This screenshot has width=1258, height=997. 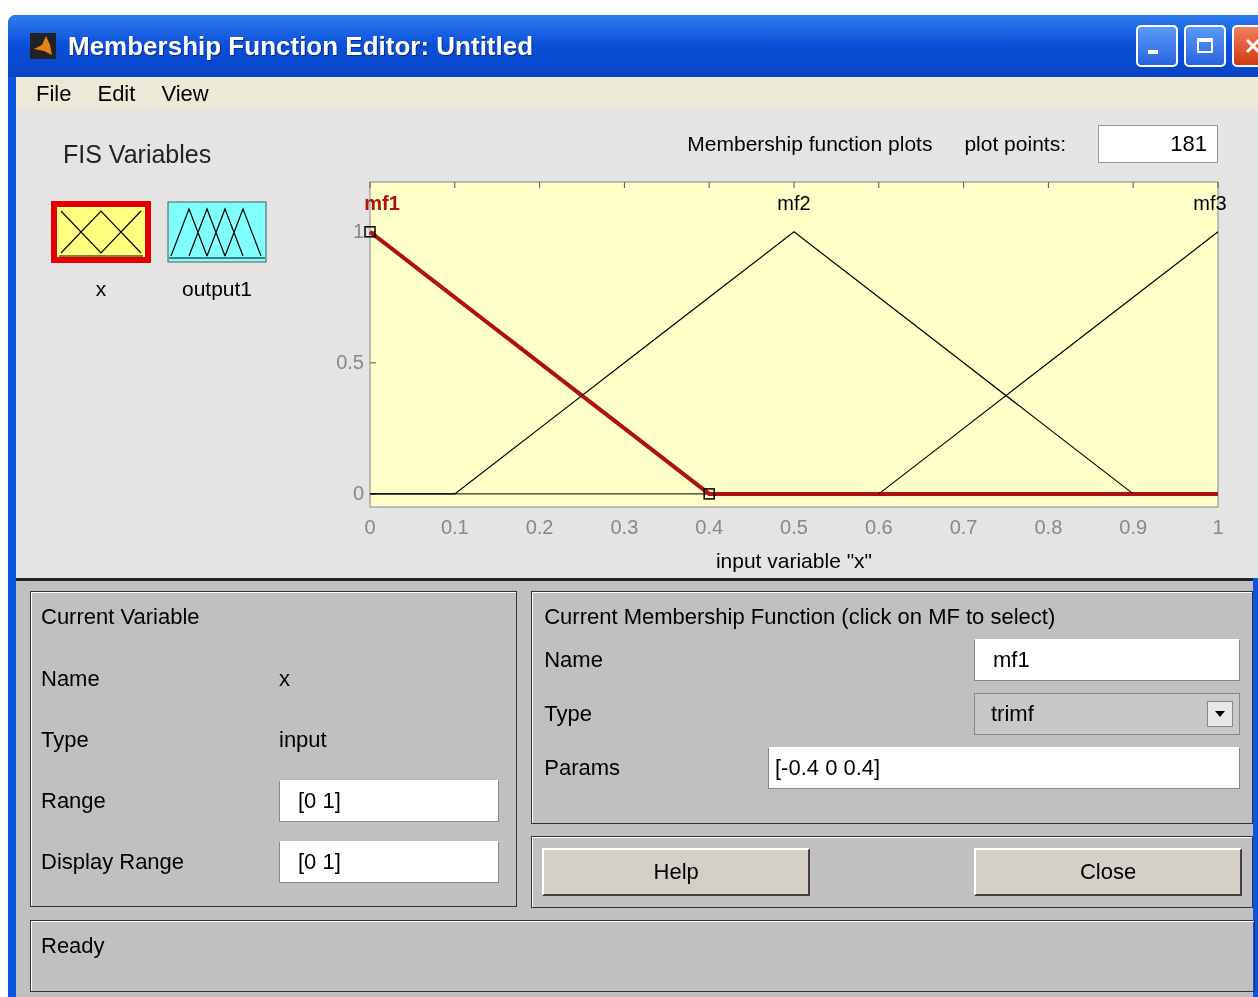 What do you see at coordinates (217, 289) in the screenshot?
I see `variable-label: output1` at bounding box center [217, 289].